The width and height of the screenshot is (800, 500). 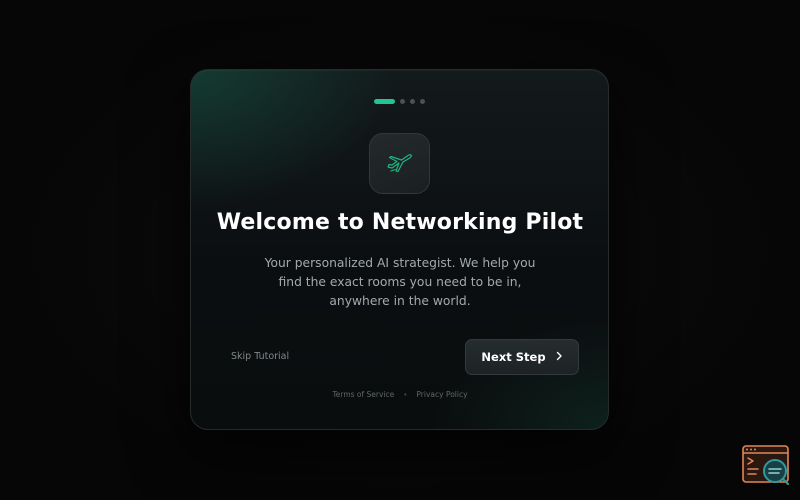 What do you see at coordinates (766, 465) in the screenshot?
I see `terminal-search-icon` at bounding box center [766, 465].